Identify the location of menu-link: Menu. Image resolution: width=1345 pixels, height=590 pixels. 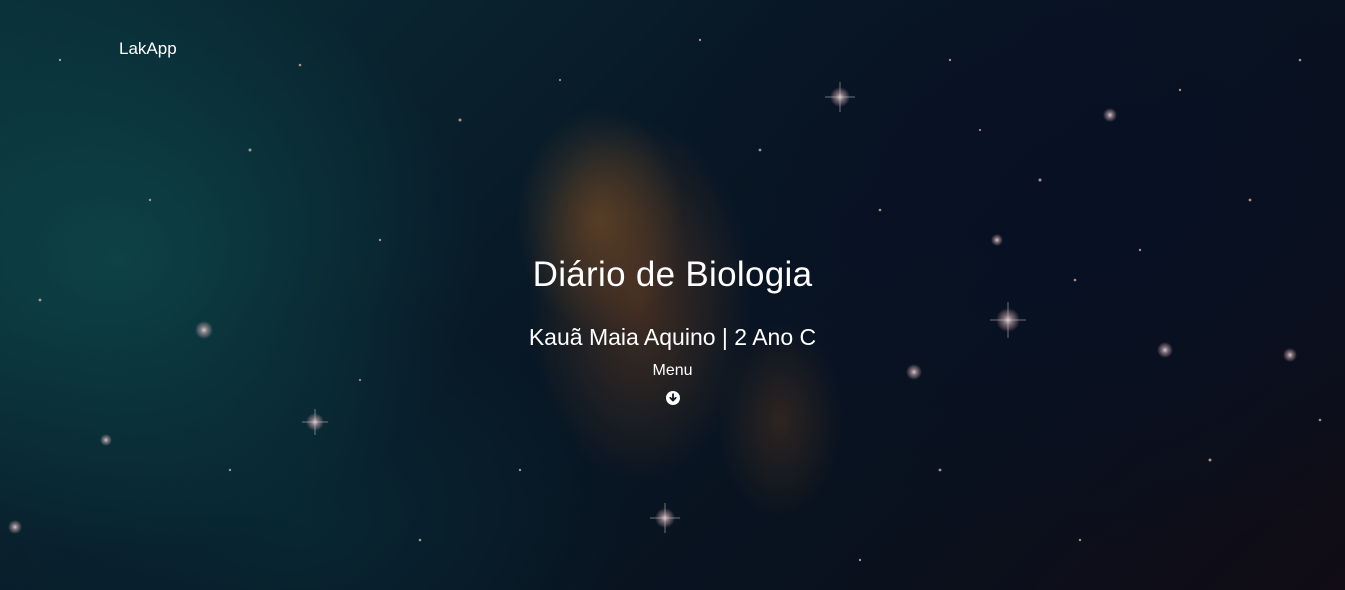
(672, 371).